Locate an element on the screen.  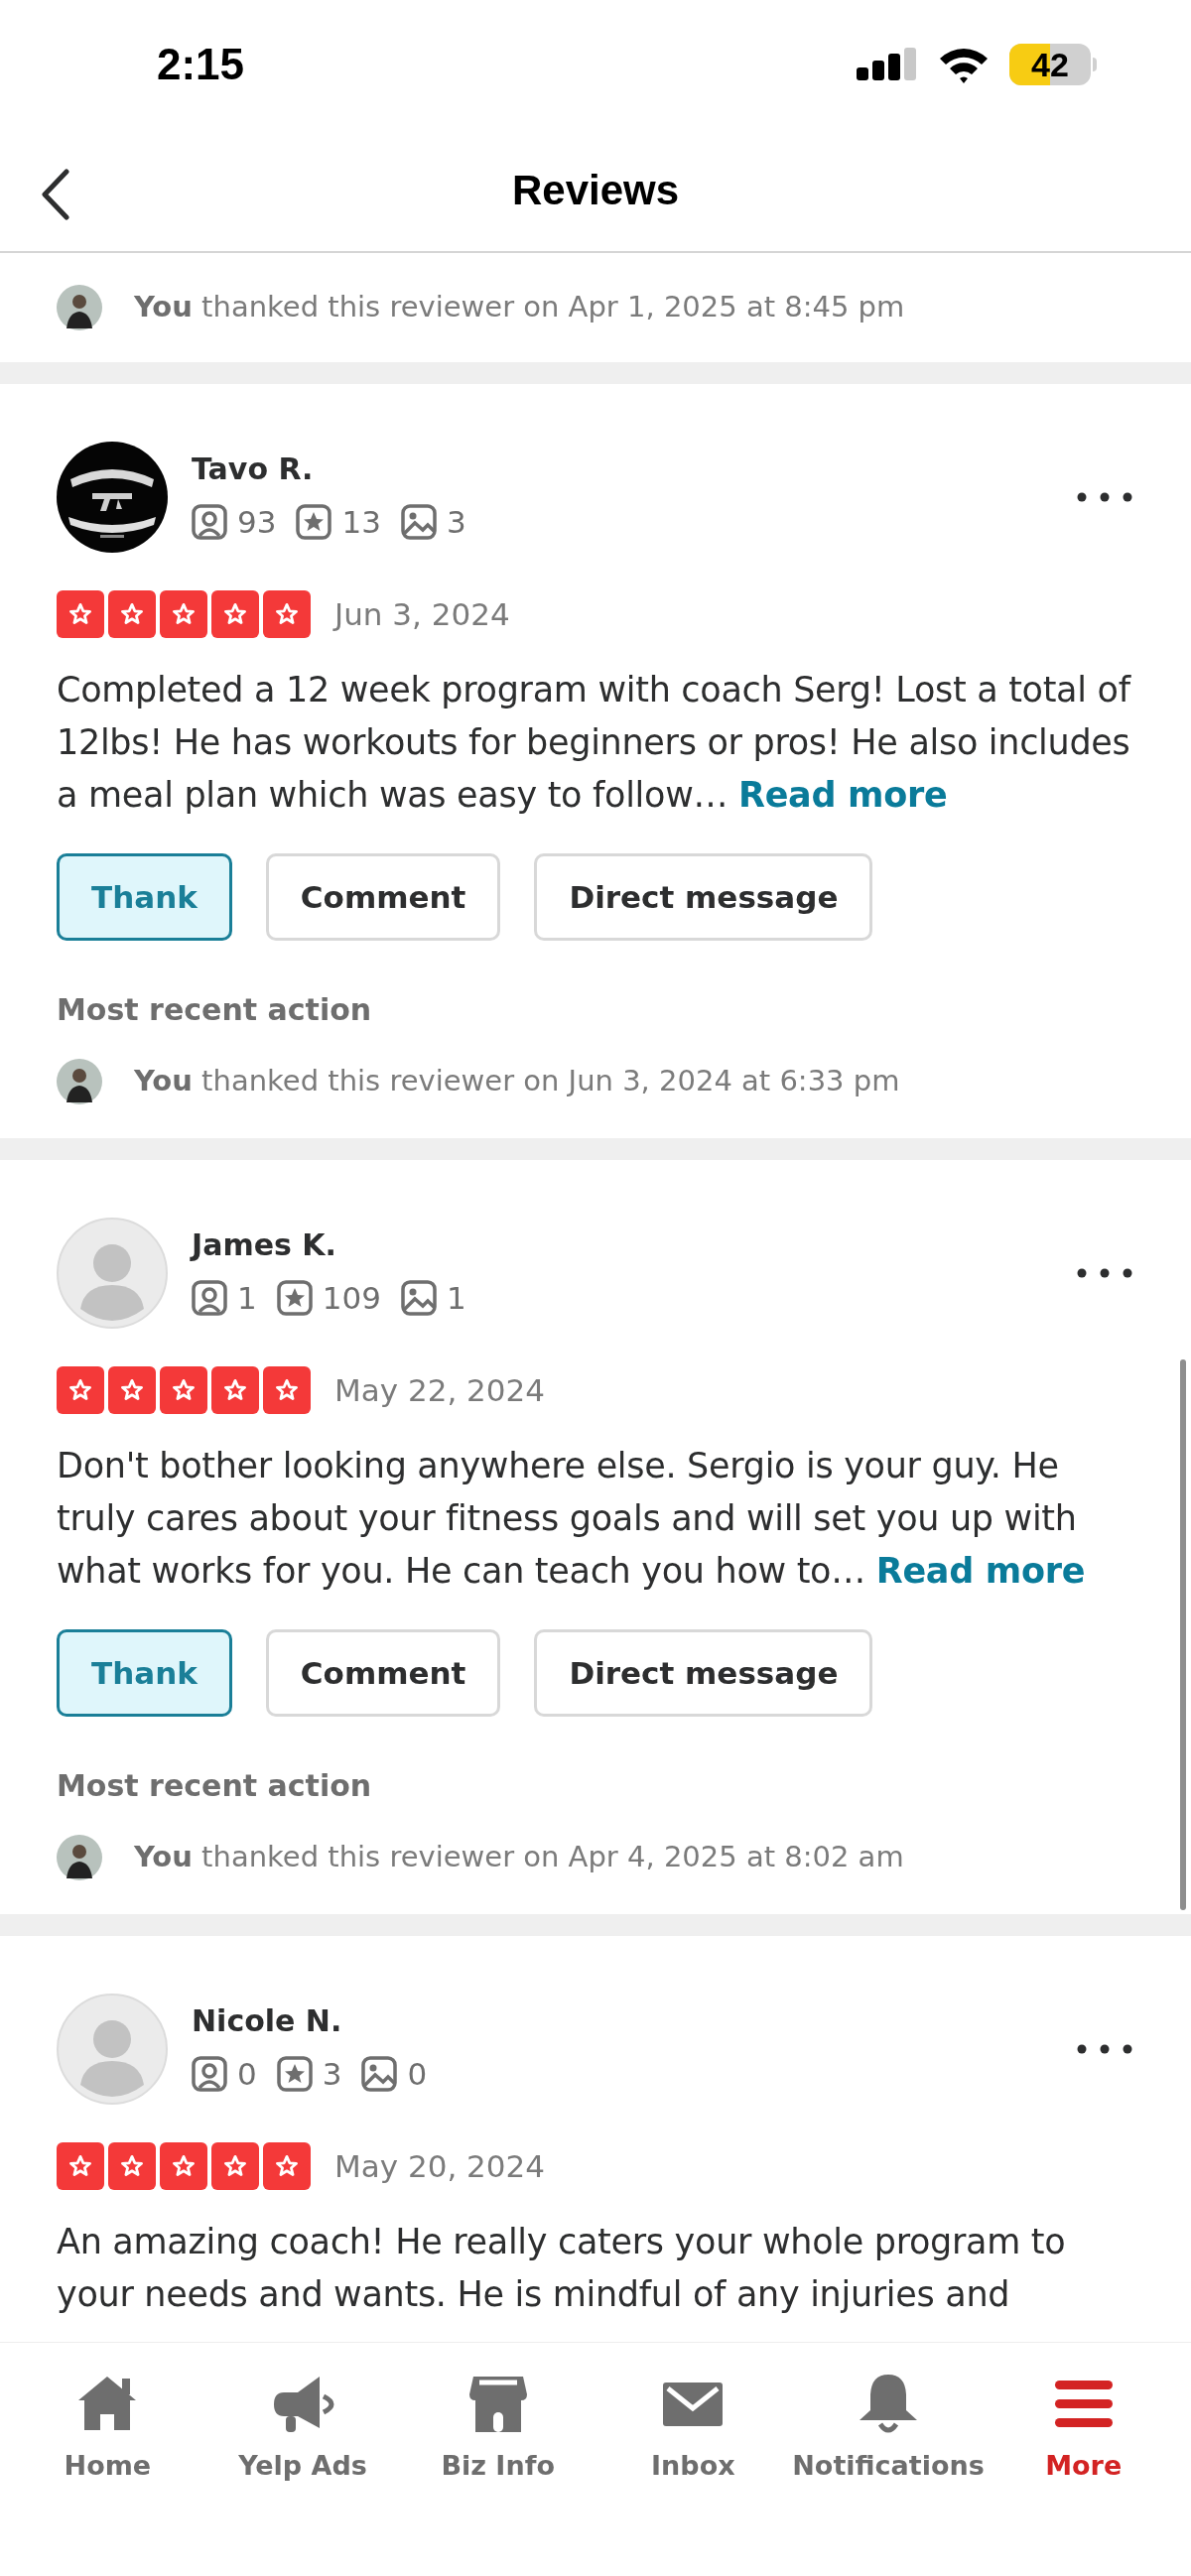
reviewer-name: Tavo R. is located at coordinates (633, 469).